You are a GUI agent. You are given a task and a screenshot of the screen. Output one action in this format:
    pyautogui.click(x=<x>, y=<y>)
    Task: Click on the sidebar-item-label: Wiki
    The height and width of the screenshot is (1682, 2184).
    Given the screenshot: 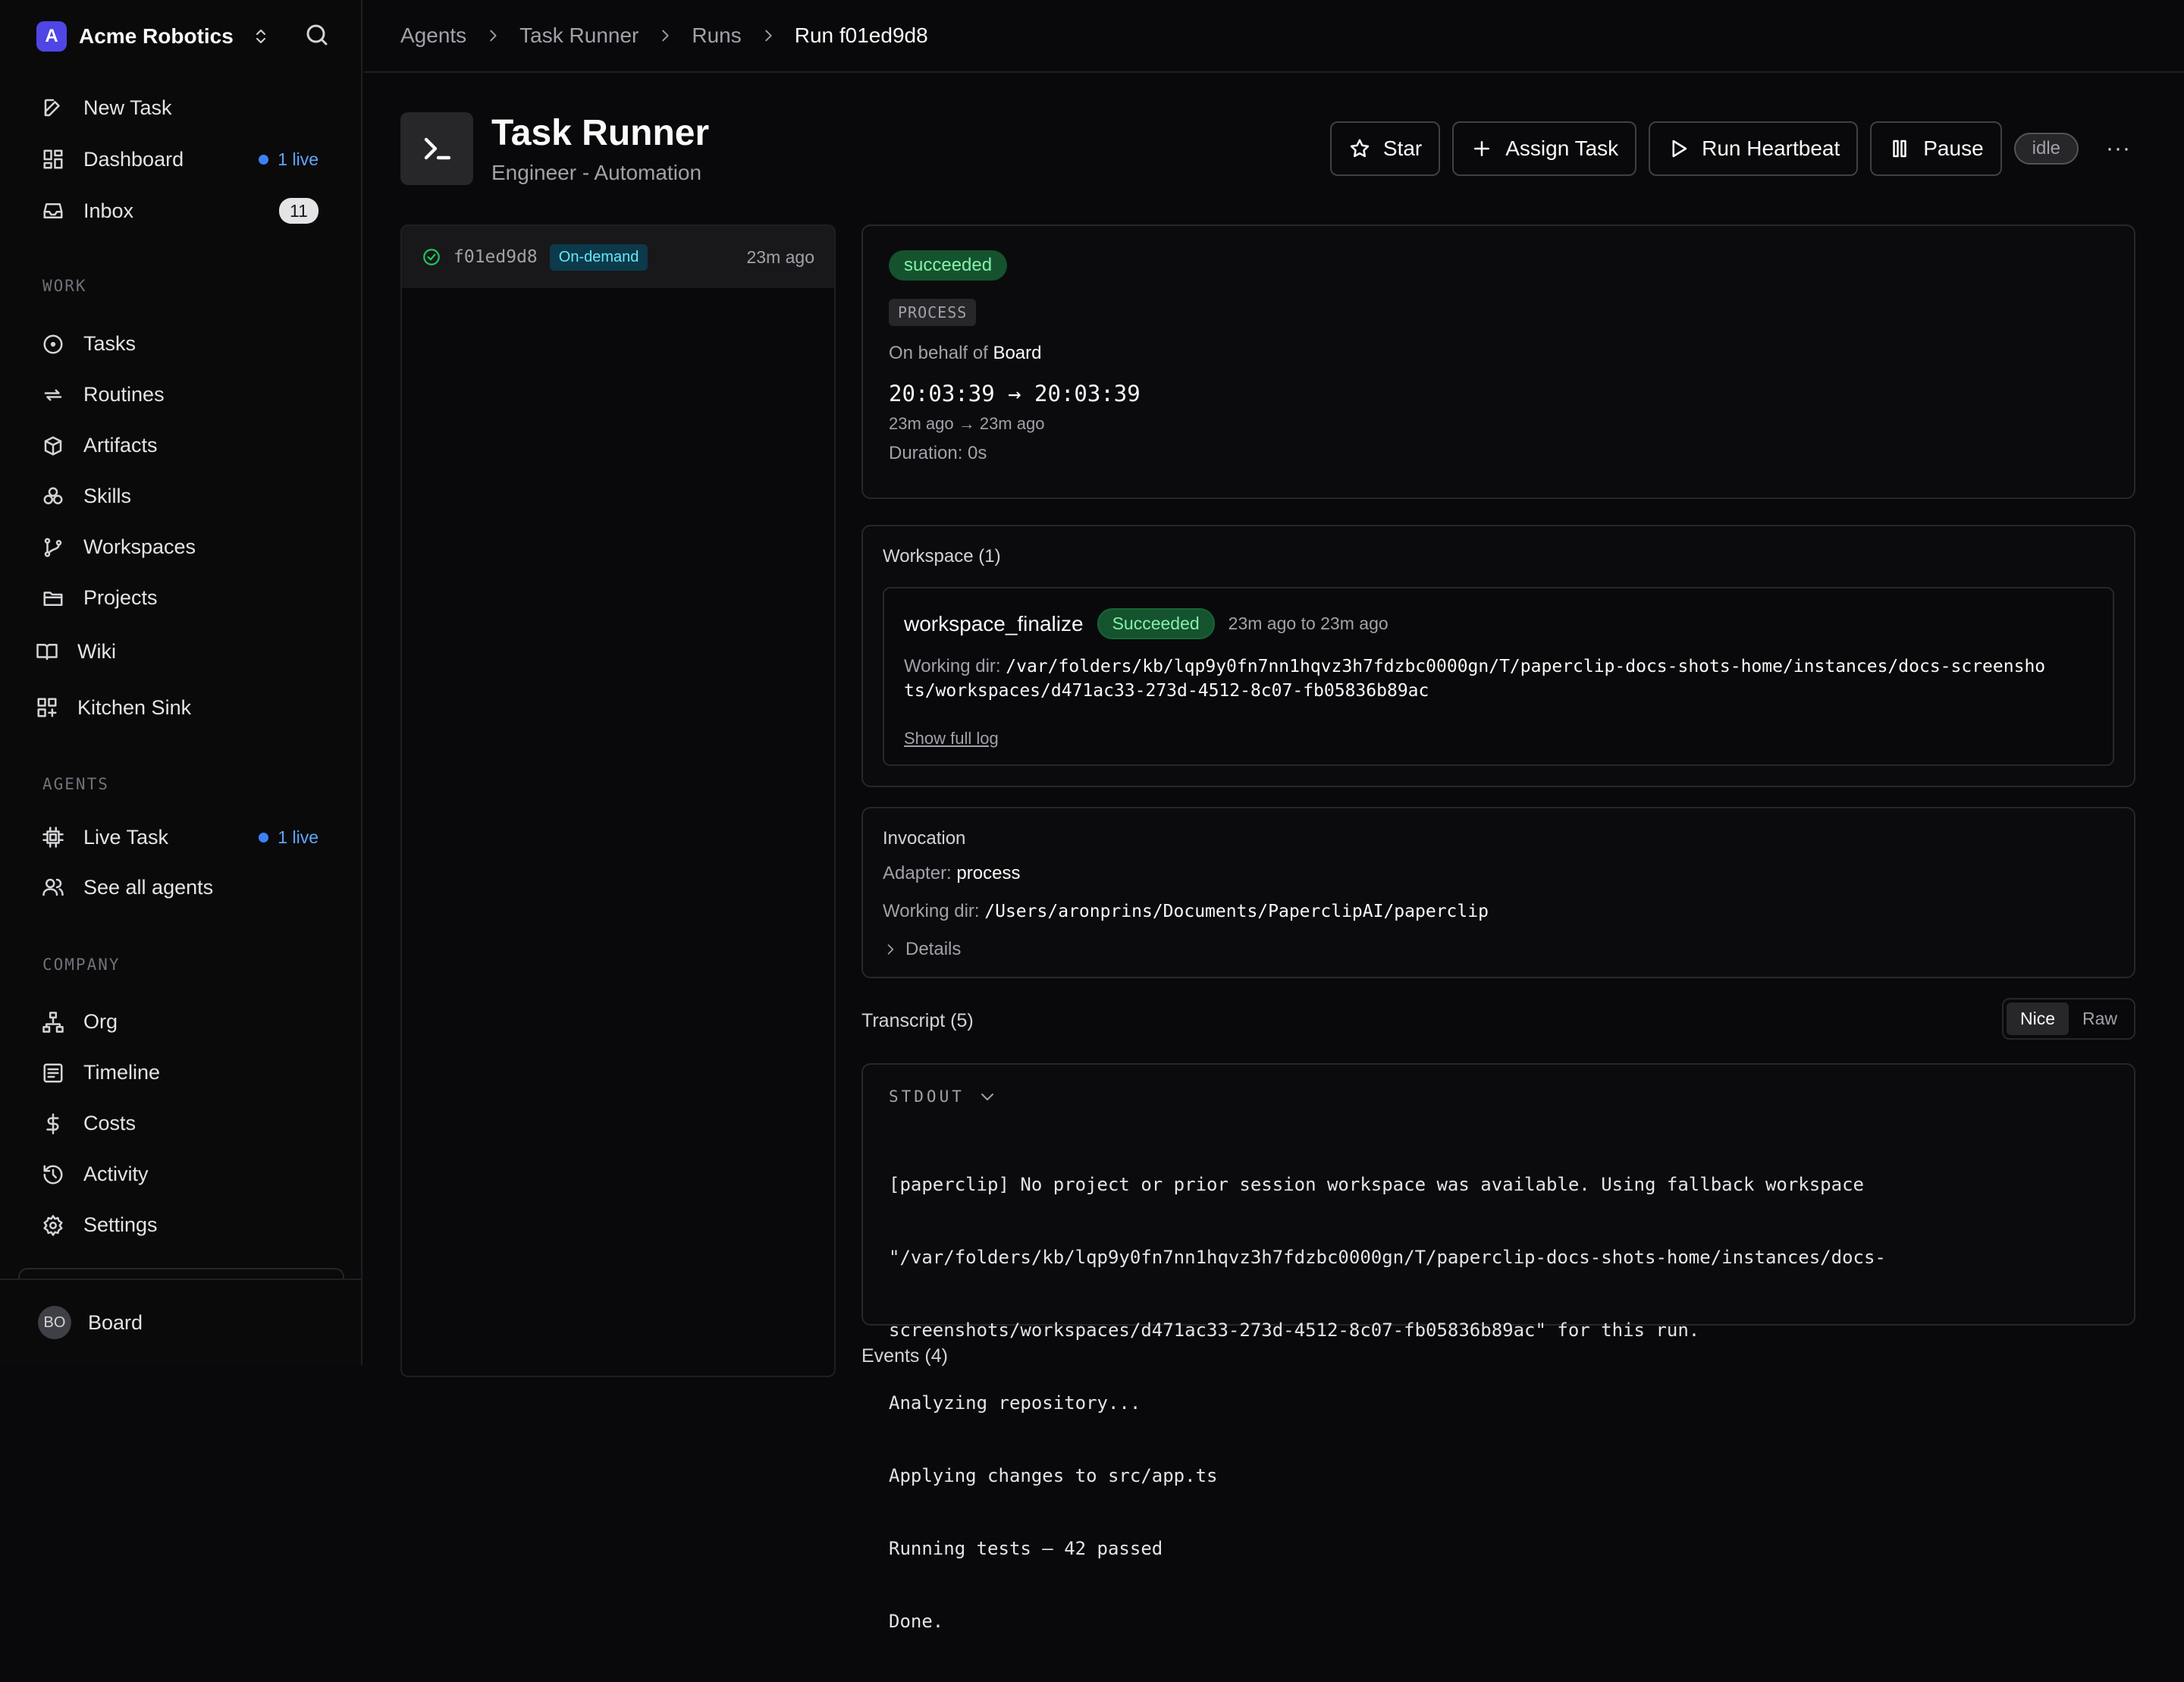 What is the action you would take?
    pyautogui.click(x=96, y=651)
    